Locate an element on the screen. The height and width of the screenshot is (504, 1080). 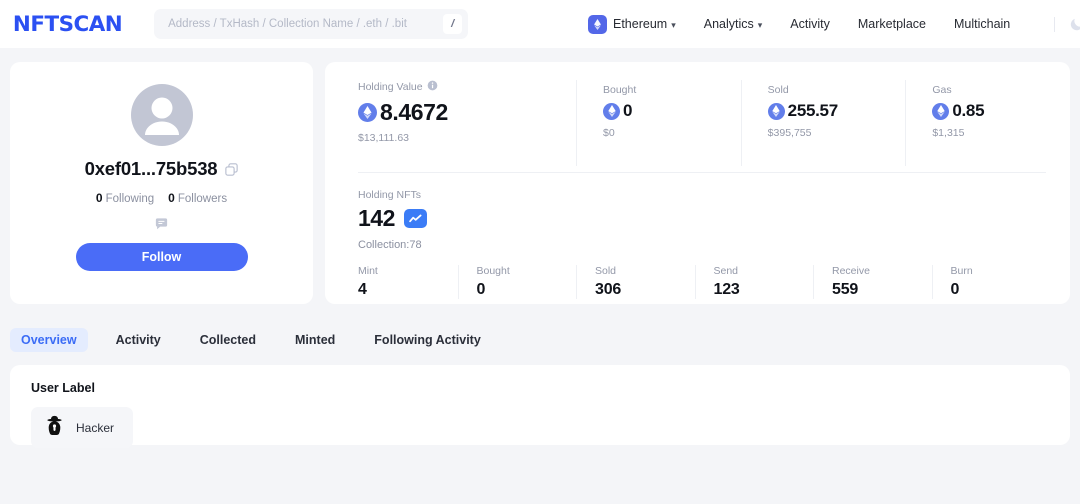
nav-label-analytics: Analytics is located at coordinates (728, 24).